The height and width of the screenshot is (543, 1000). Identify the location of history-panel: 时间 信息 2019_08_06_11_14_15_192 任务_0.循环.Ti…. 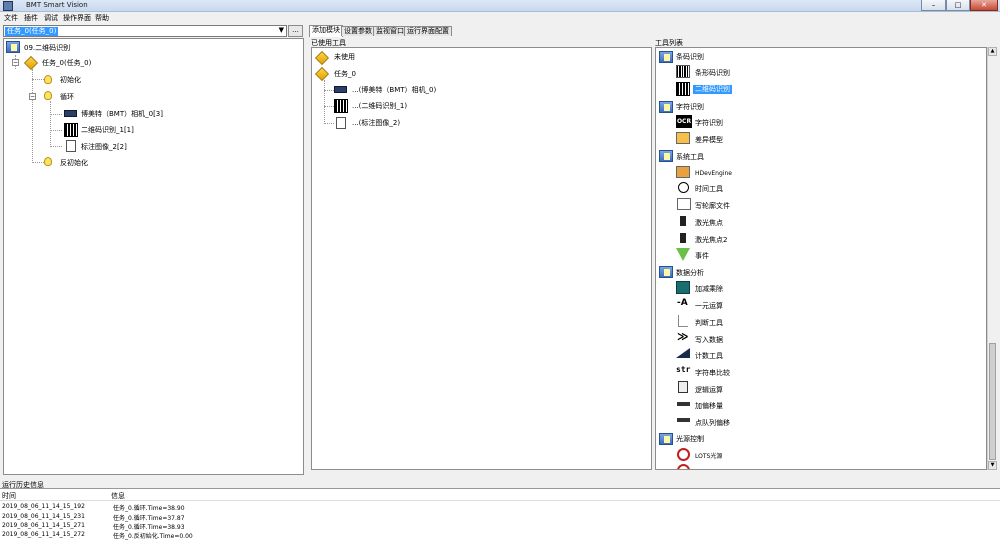
(500, 515).